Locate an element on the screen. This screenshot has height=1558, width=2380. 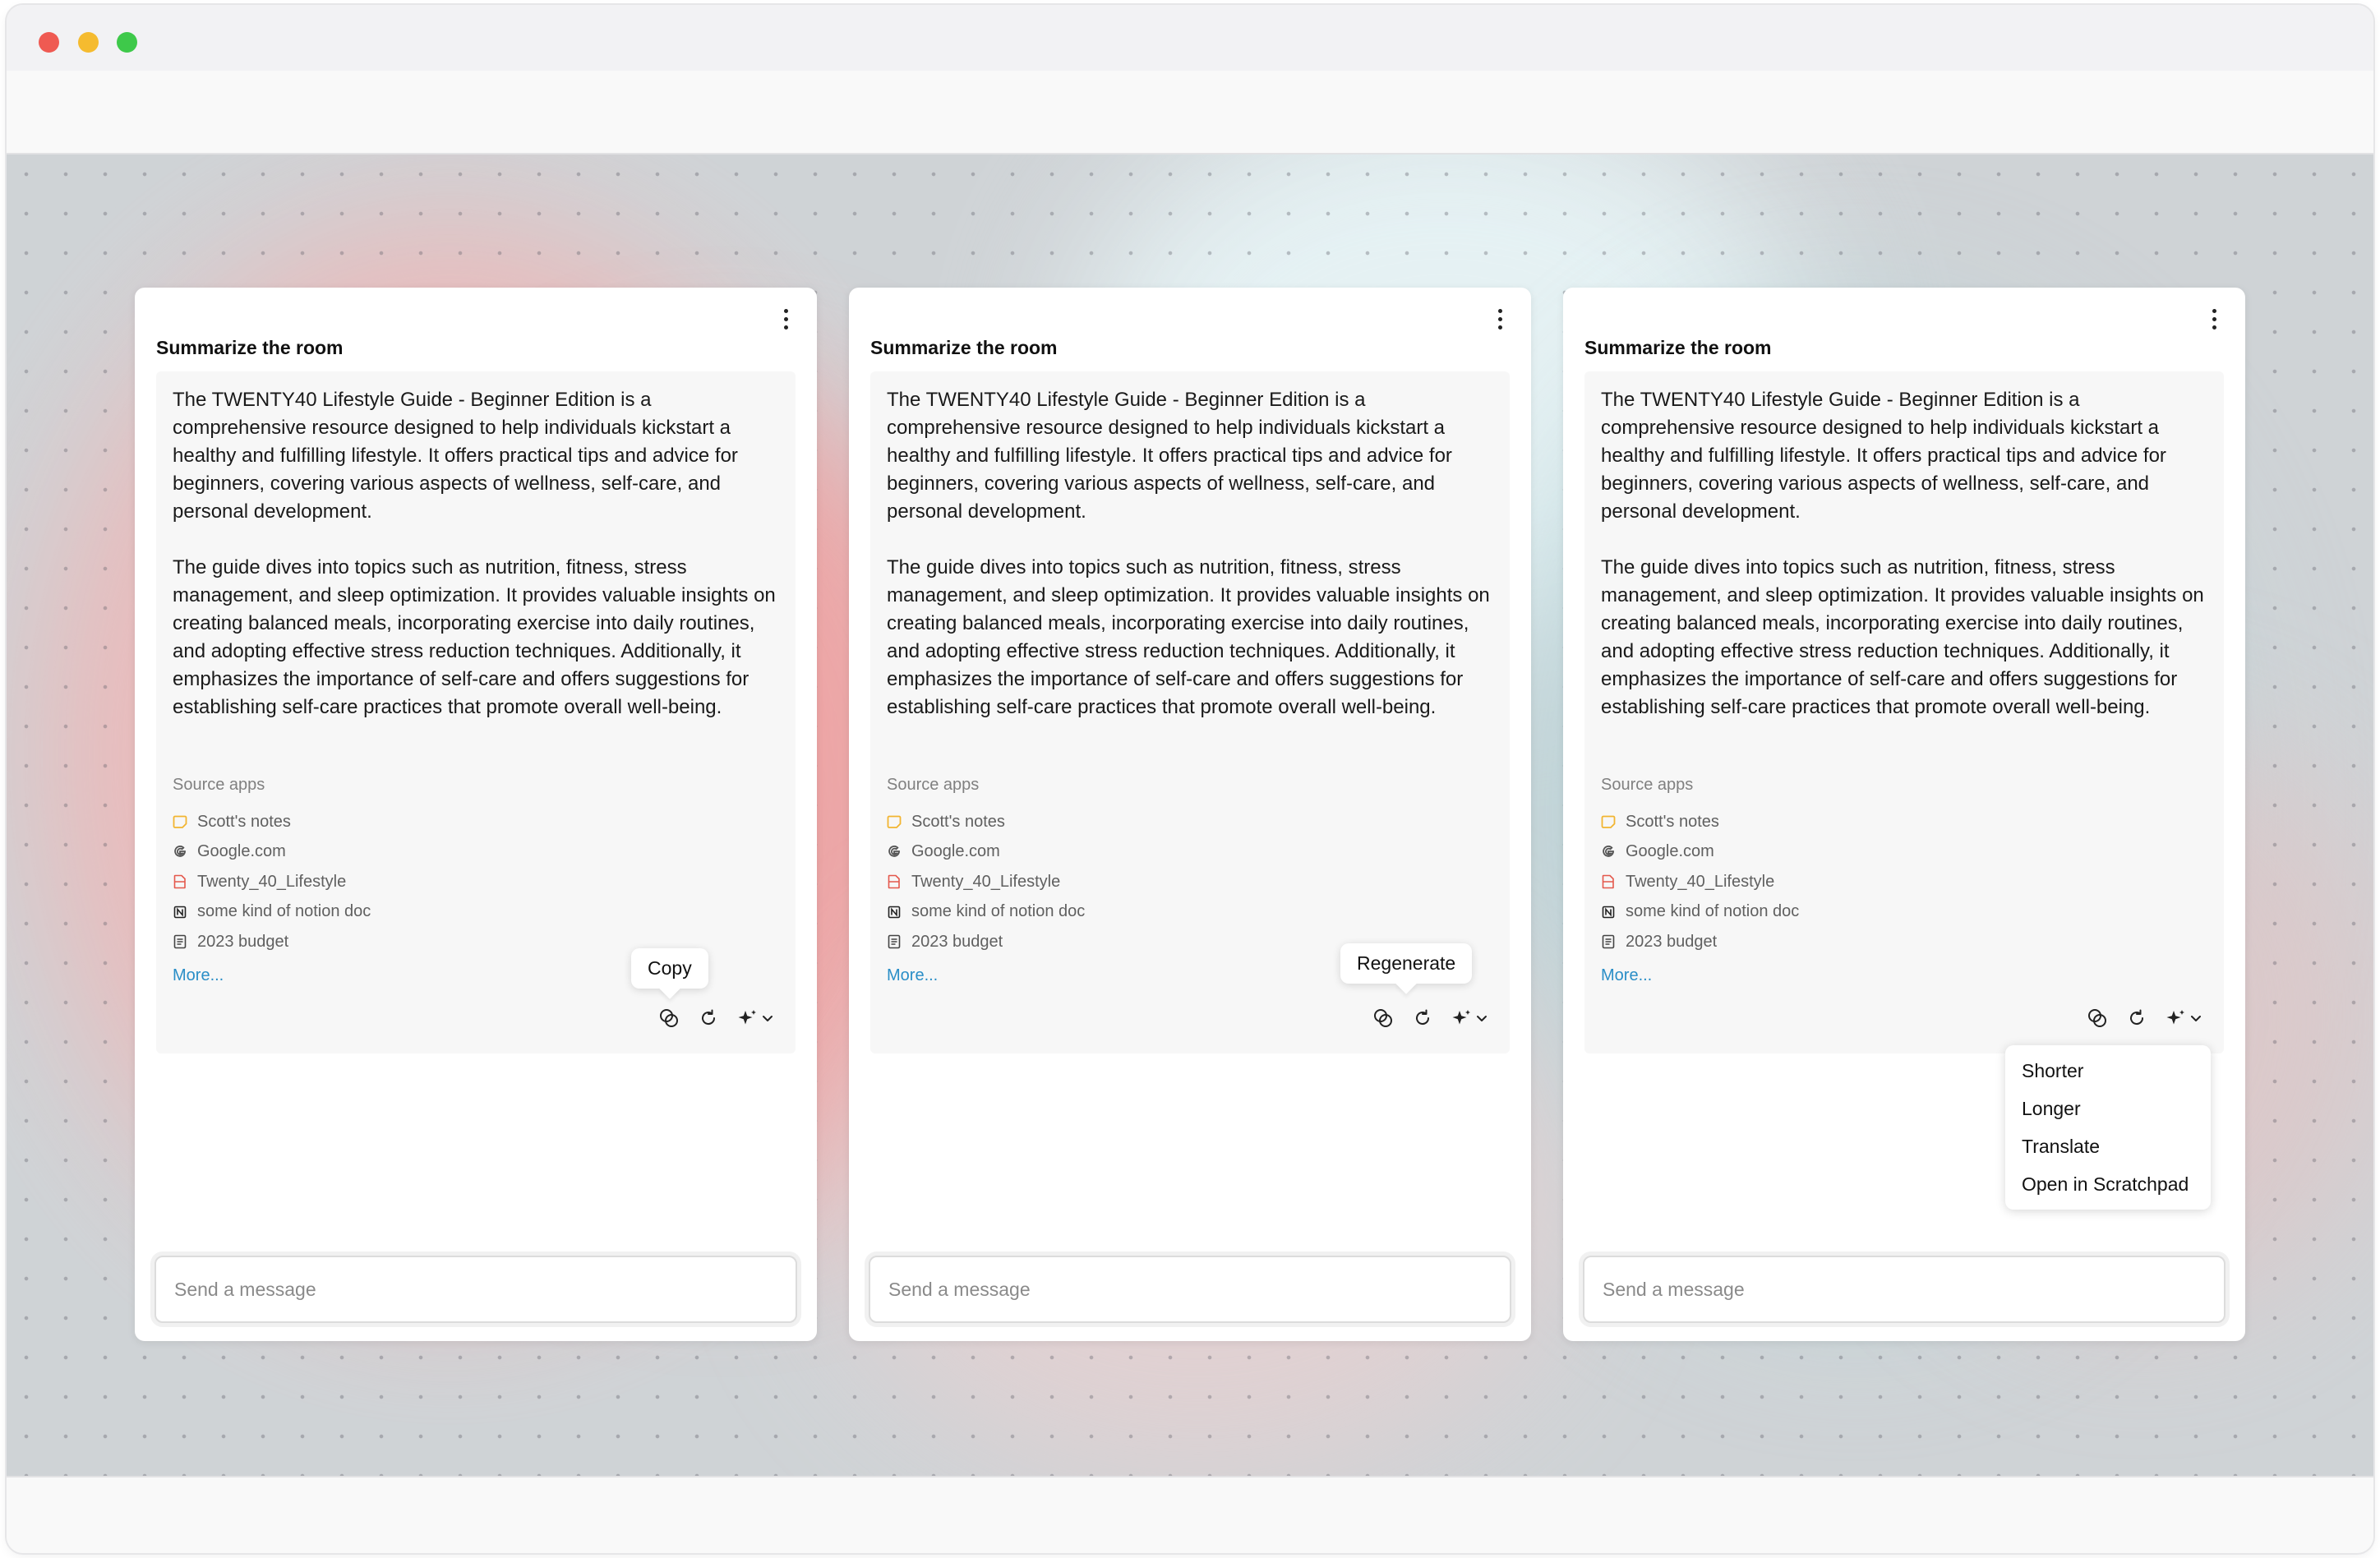
menu-item-open-in-scratchpad: Open in Scratchpad is located at coordinates (2108, 1184).